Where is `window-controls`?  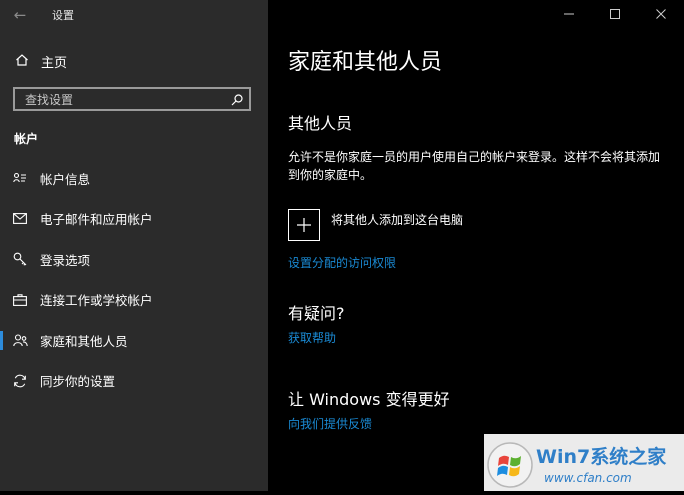 window-controls is located at coordinates (615, 14).